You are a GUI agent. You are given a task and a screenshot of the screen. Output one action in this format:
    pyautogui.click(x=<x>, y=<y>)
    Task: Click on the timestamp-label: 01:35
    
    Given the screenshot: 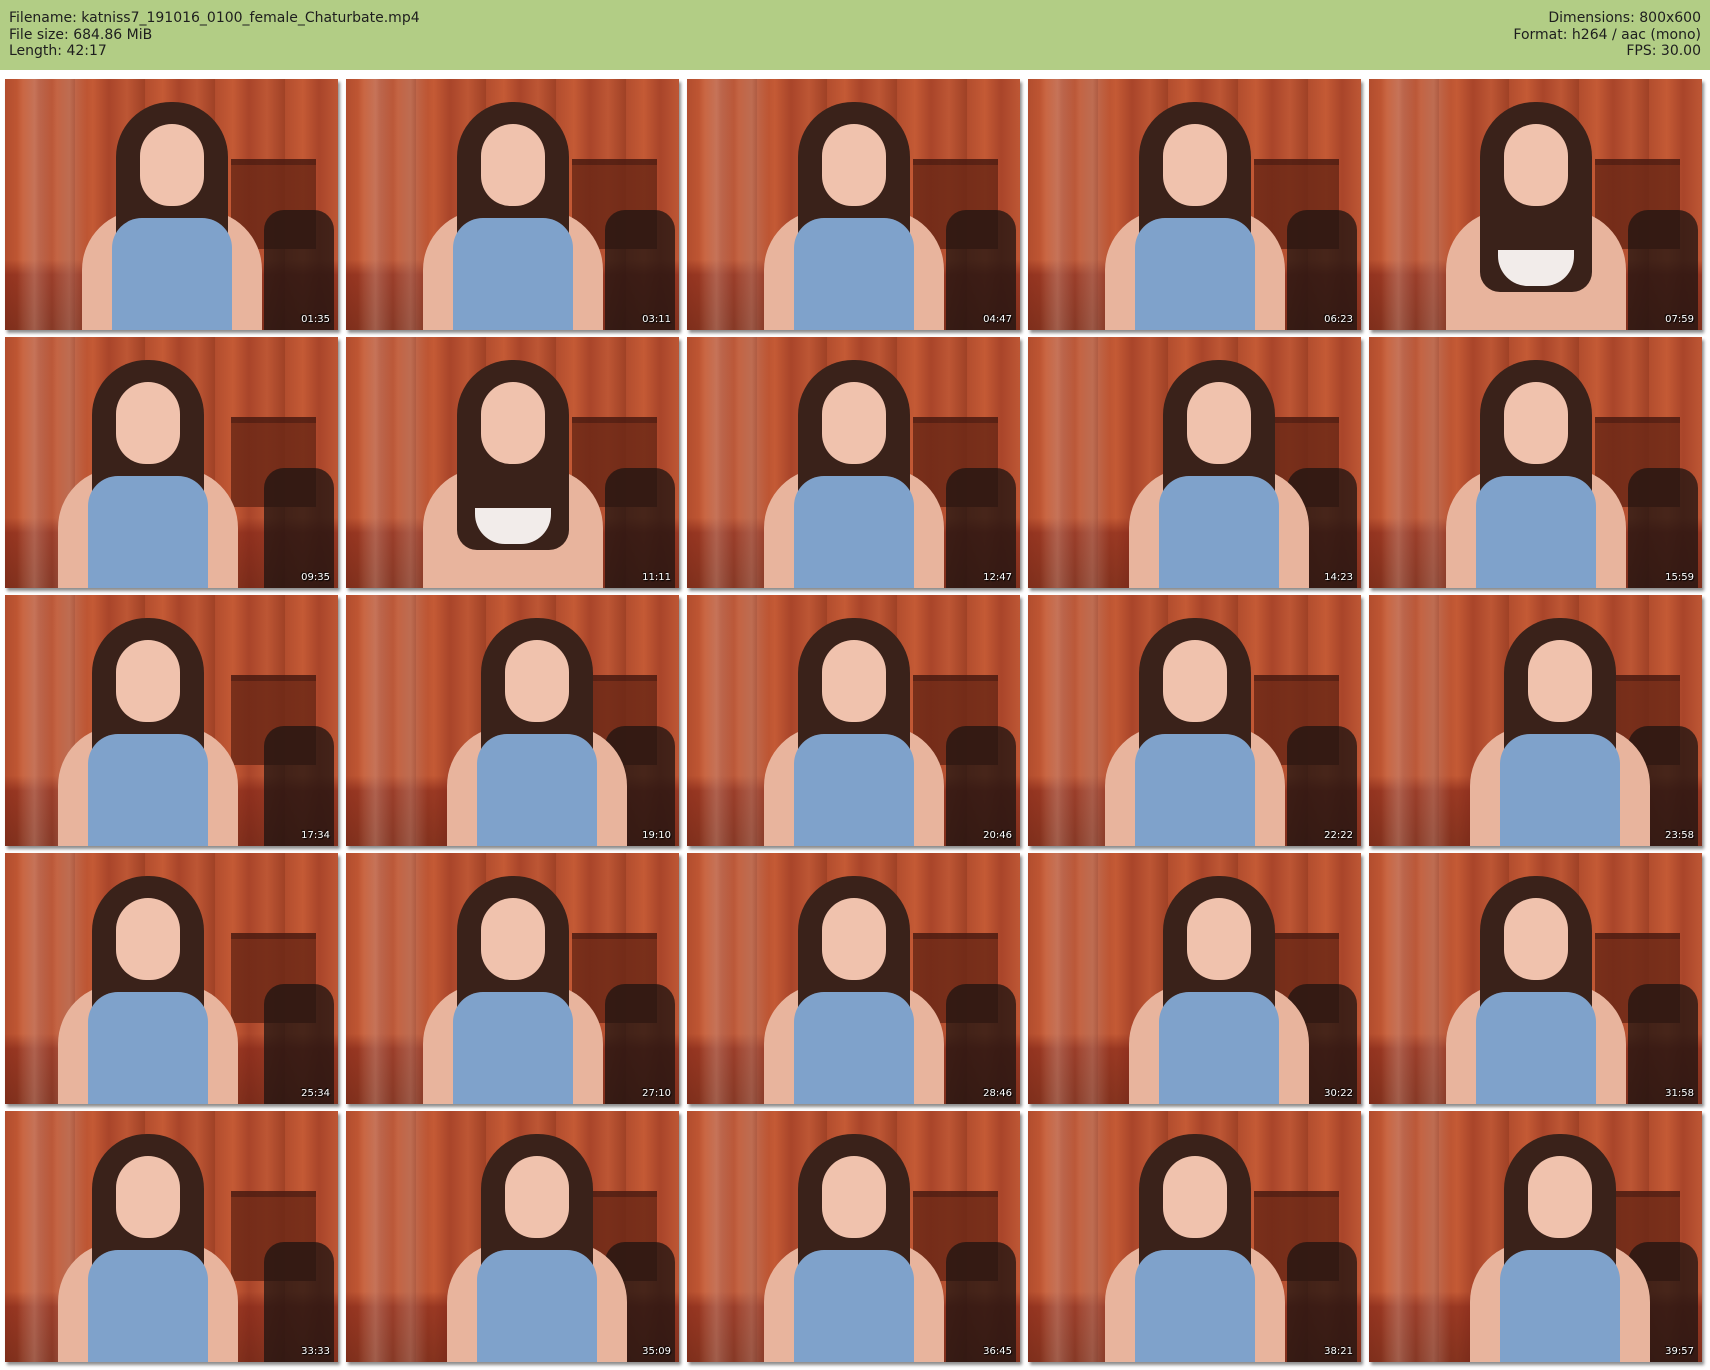 What is the action you would take?
    pyautogui.click(x=315, y=319)
    